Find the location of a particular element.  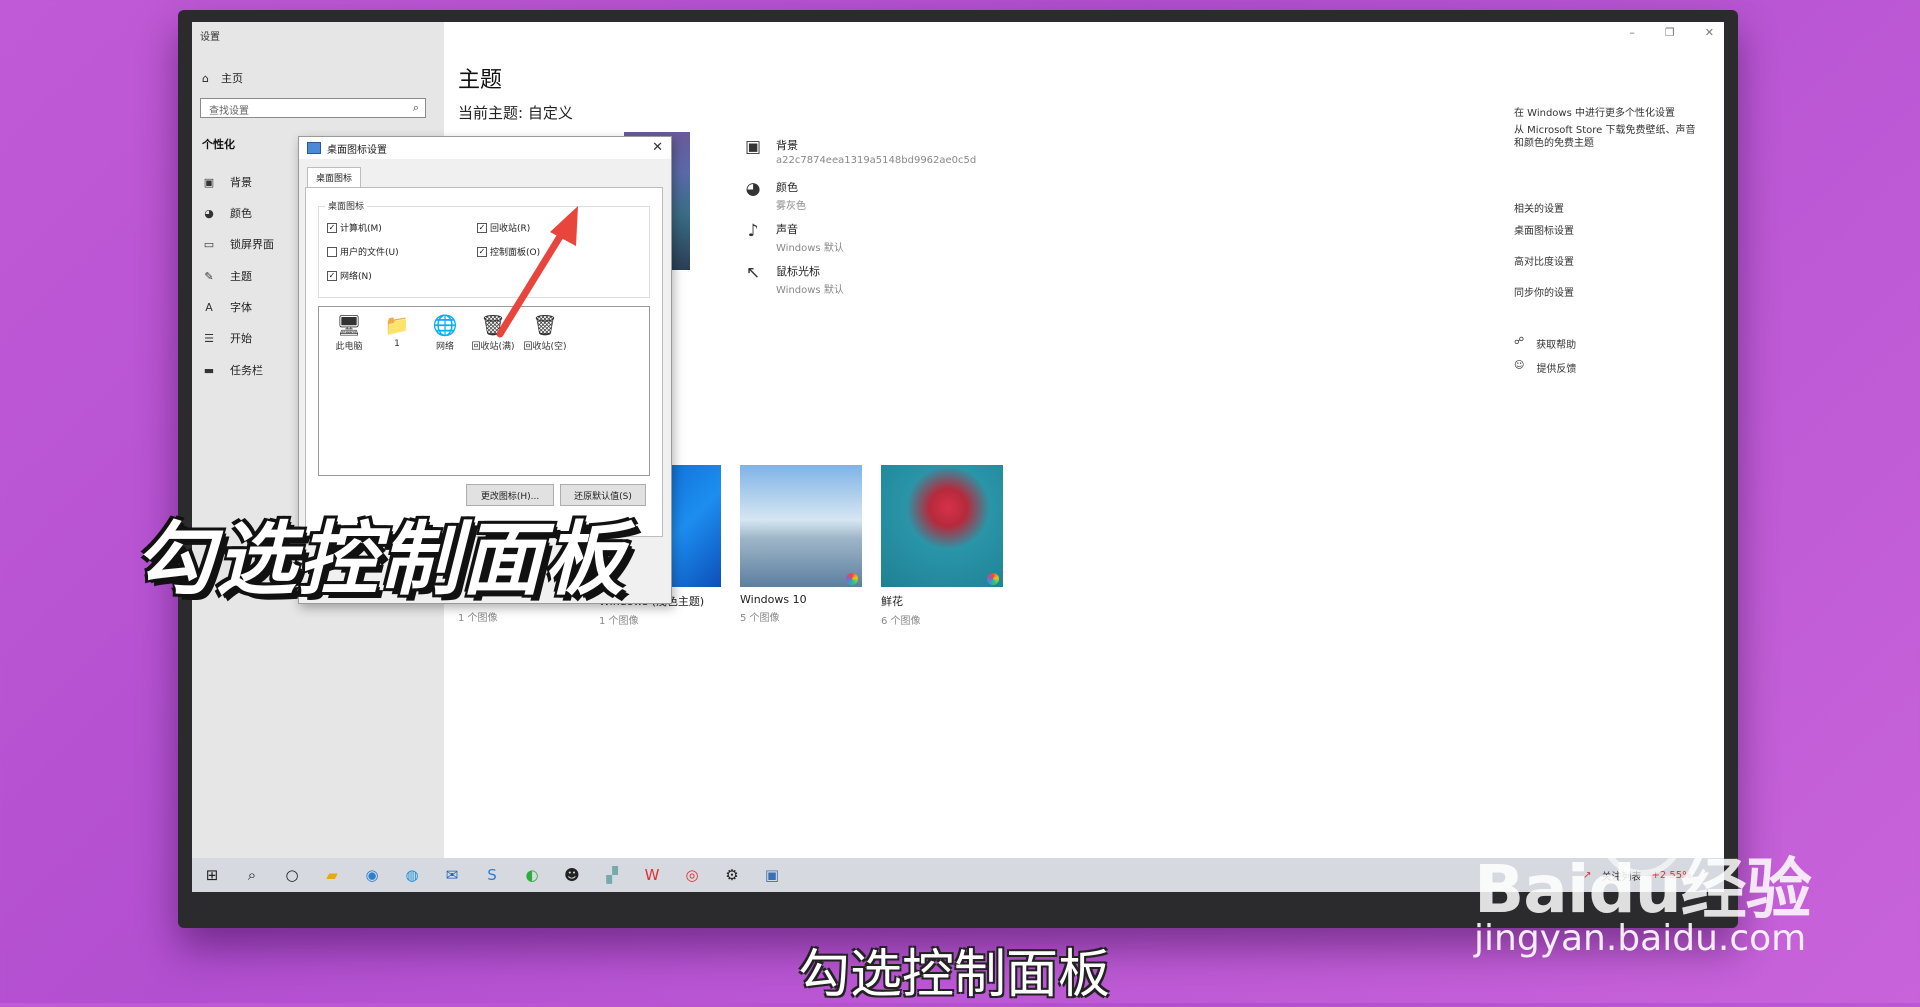

wps-icon: W is located at coordinates (652, 875).